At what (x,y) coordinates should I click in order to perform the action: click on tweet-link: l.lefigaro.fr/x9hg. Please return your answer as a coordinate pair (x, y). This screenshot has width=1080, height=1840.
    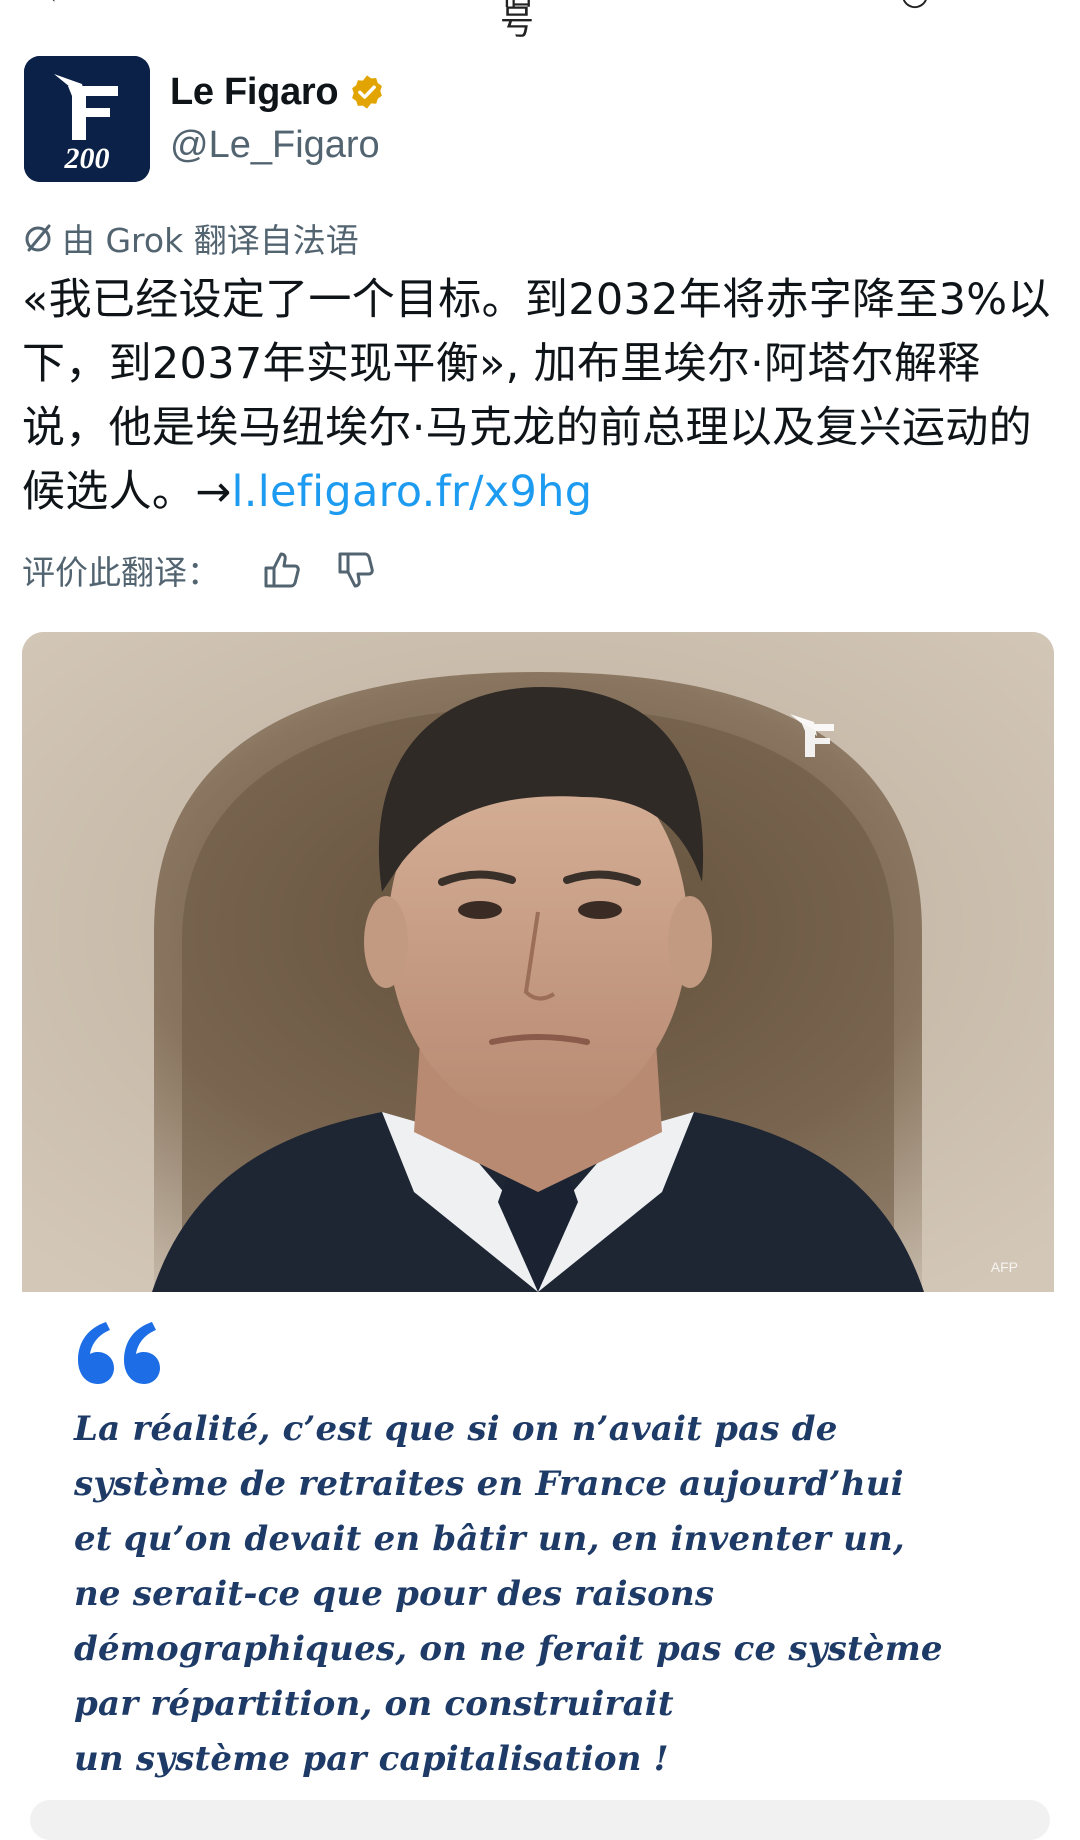
    Looking at the image, I should click on (412, 492).